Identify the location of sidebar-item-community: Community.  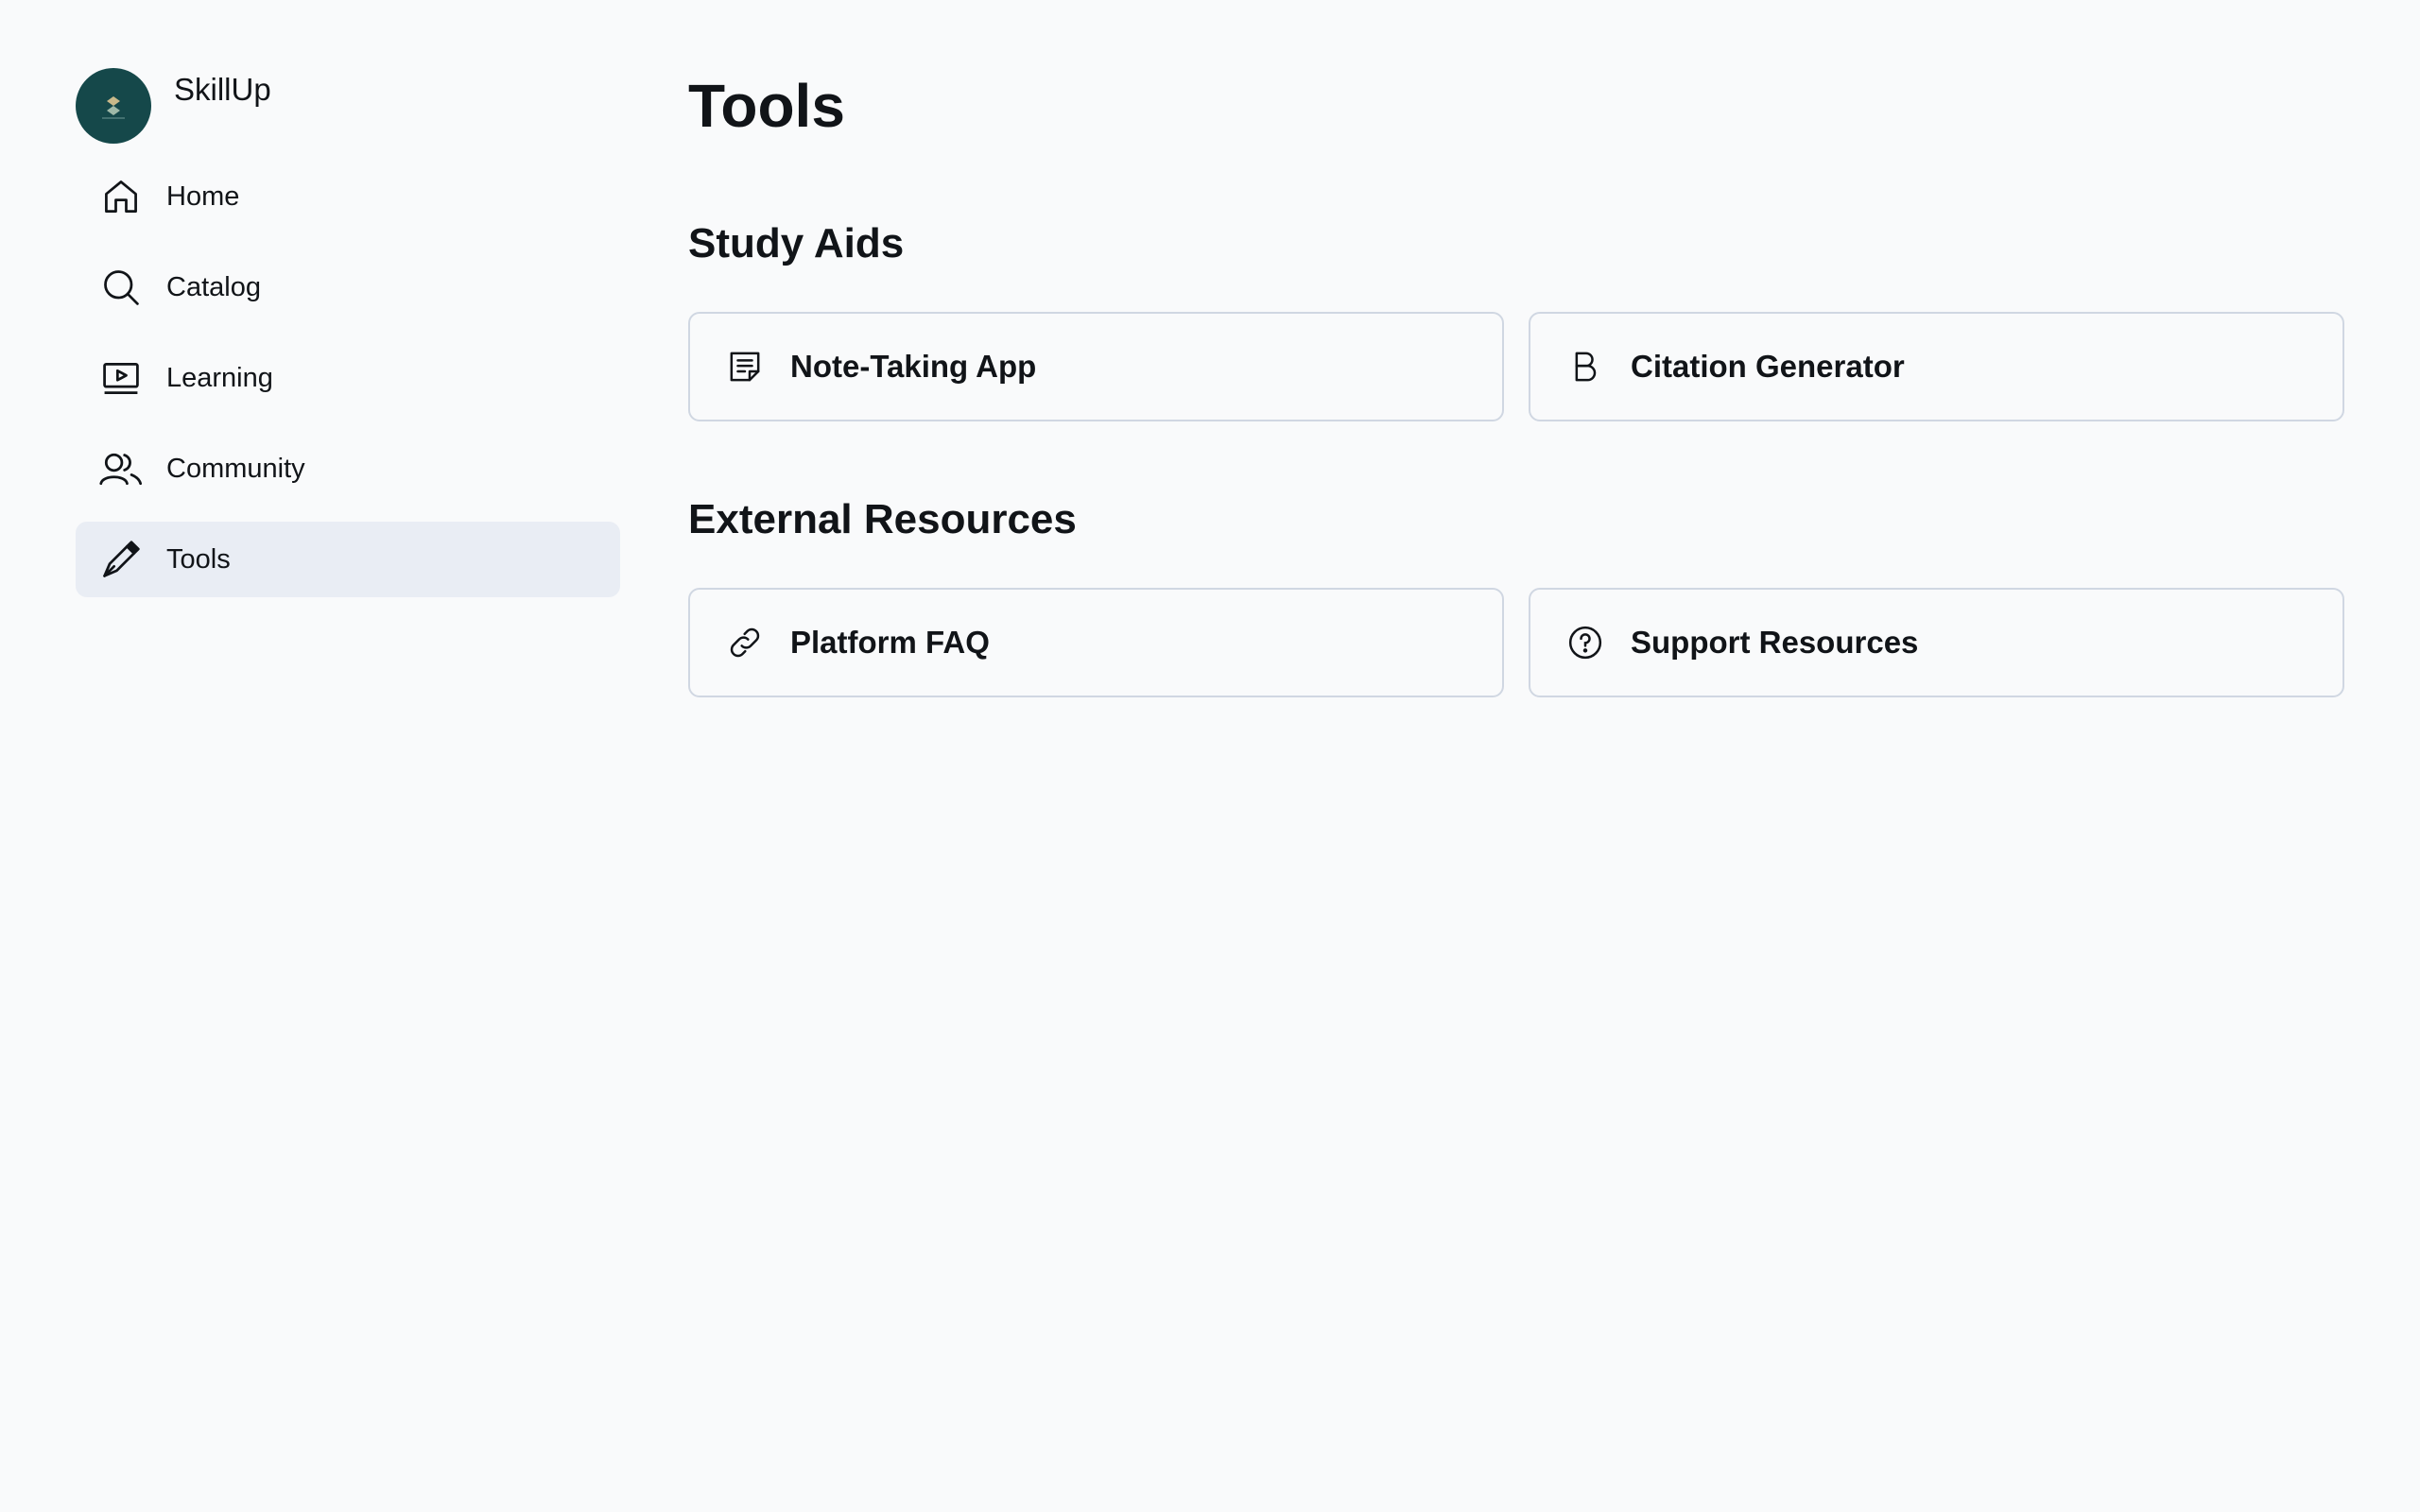
(348, 469).